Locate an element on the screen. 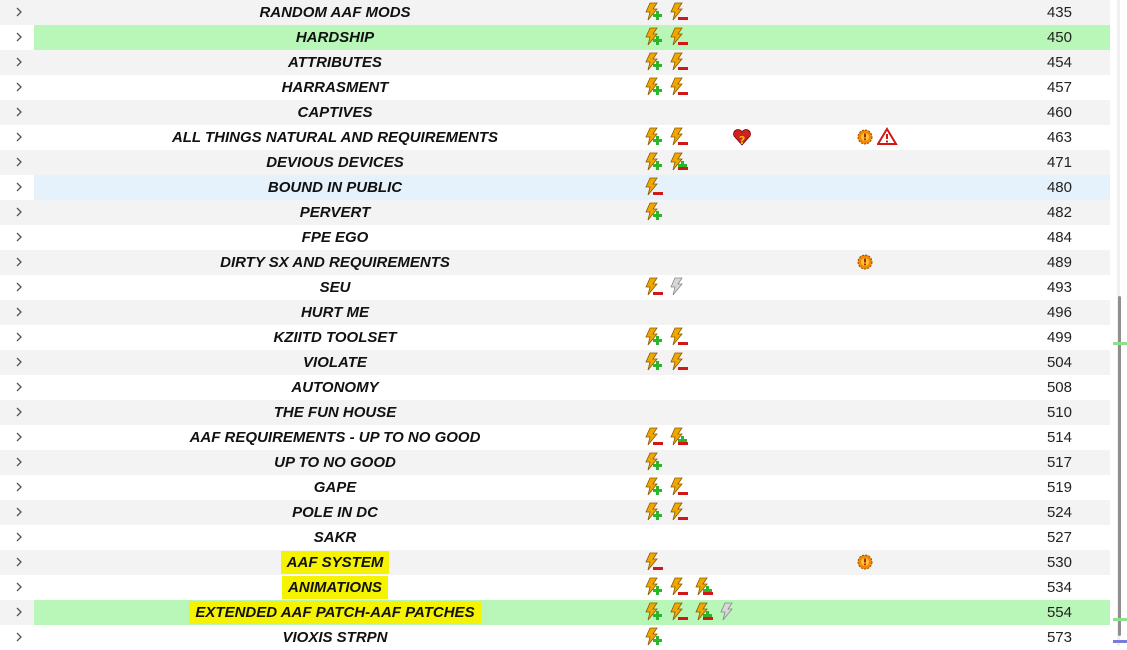  priority-value: 484 is located at coordinates (1059, 237).